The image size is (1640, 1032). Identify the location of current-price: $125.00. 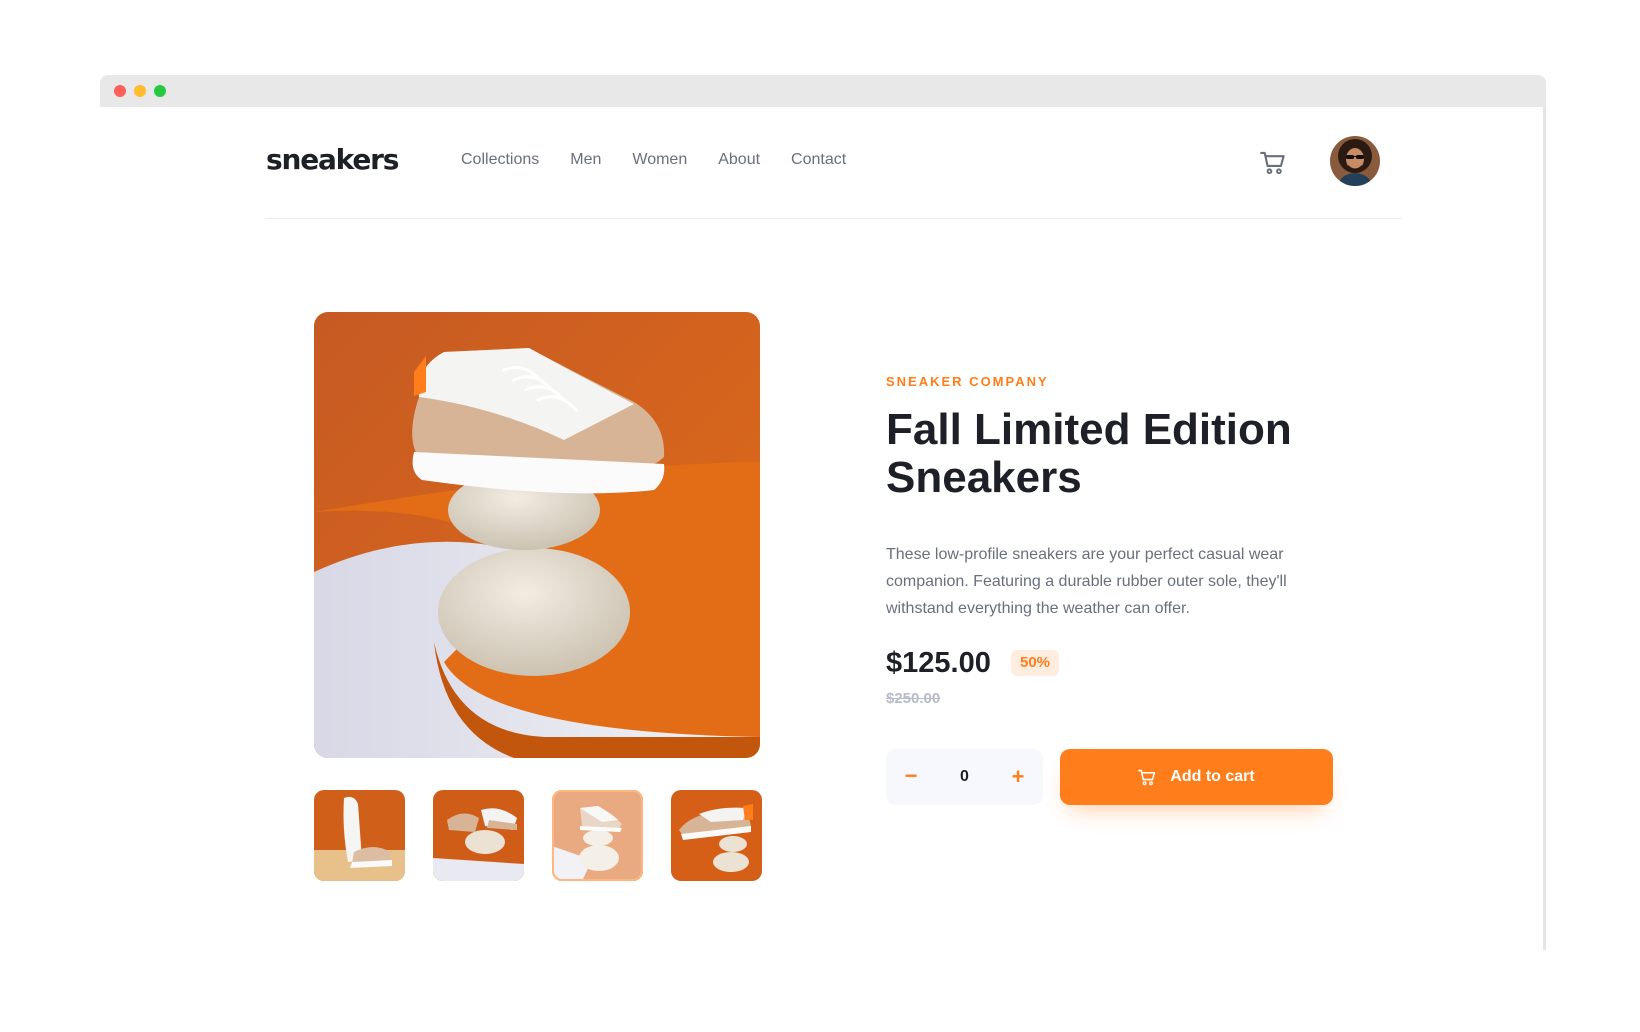
(938, 663).